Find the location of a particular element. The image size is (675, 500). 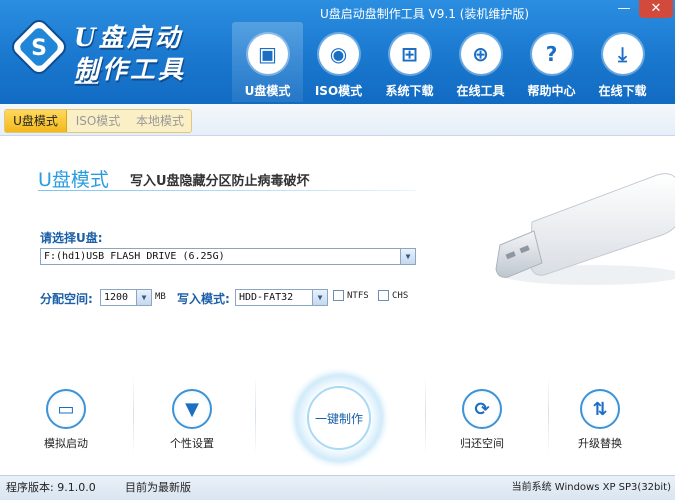

one-click-label: 一键制作 is located at coordinates (339, 418).